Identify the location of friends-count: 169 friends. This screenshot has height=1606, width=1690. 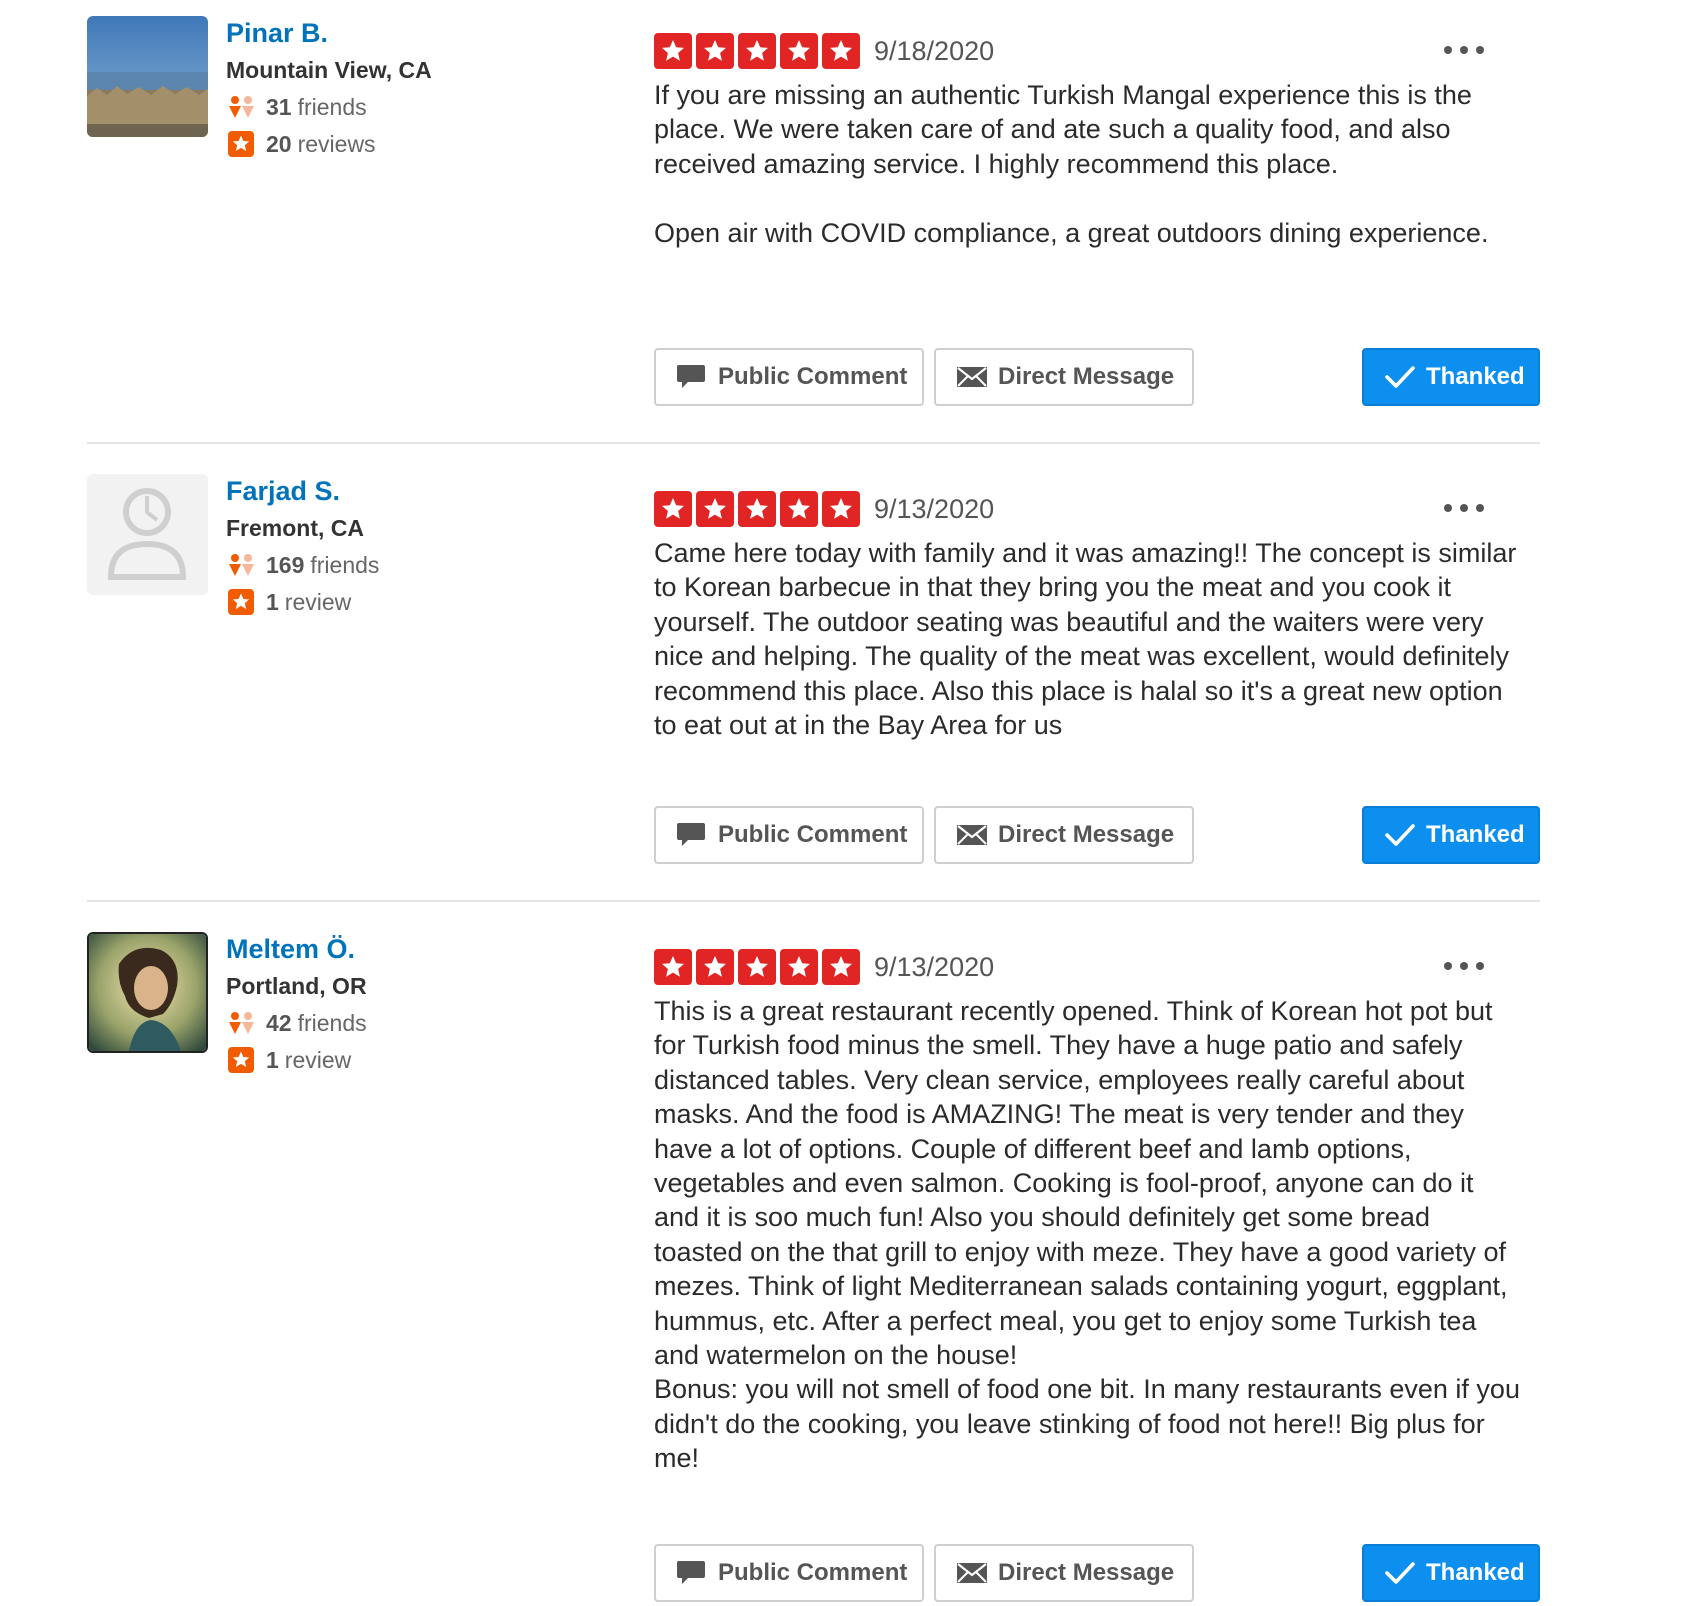
(302, 565).